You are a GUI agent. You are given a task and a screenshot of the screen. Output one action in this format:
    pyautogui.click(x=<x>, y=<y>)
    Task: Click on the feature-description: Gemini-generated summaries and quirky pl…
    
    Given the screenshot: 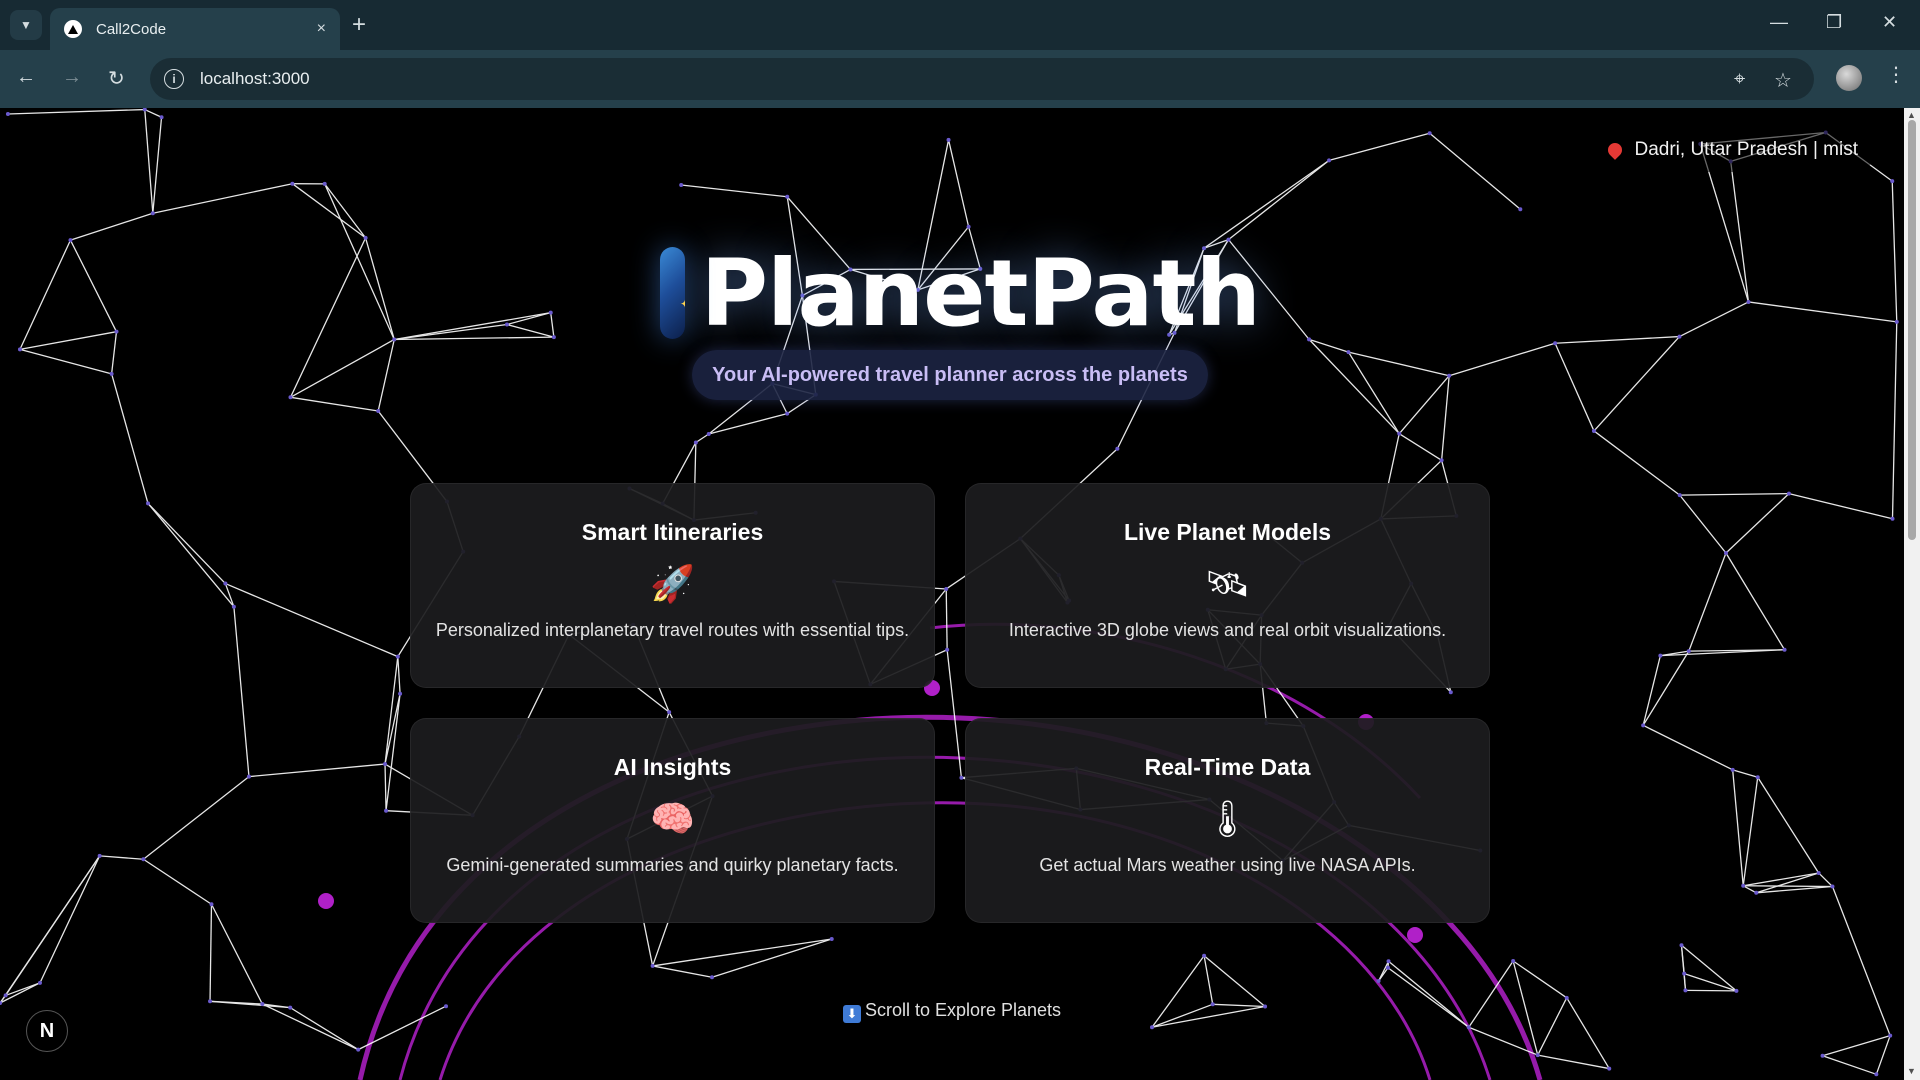 What is the action you would take?
    pyautogui.click(x=672, y=865)
    